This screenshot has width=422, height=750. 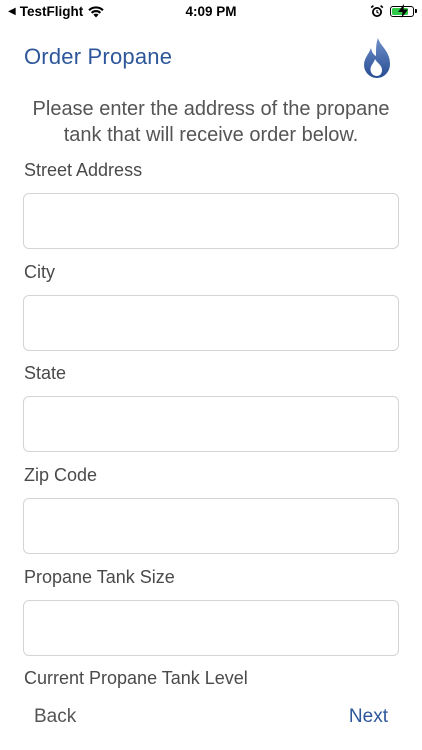 What do you see at coordinates (211, 721) in the screenshot?
I see `bottom-navigation: Back Next` at bounding box center [211, 721].